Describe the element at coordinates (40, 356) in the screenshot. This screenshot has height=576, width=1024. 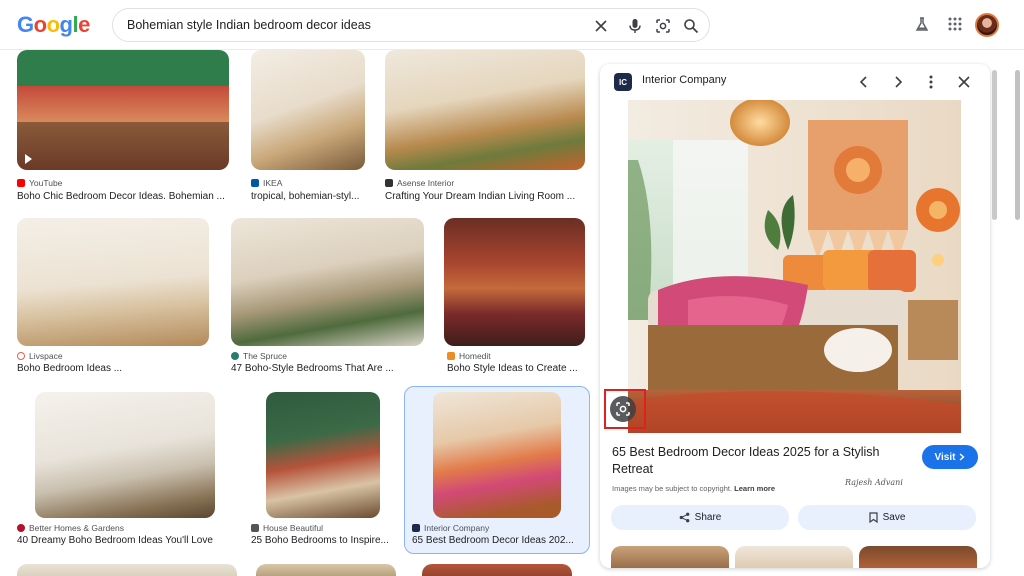
I see `result-source: Livspace` at that location.